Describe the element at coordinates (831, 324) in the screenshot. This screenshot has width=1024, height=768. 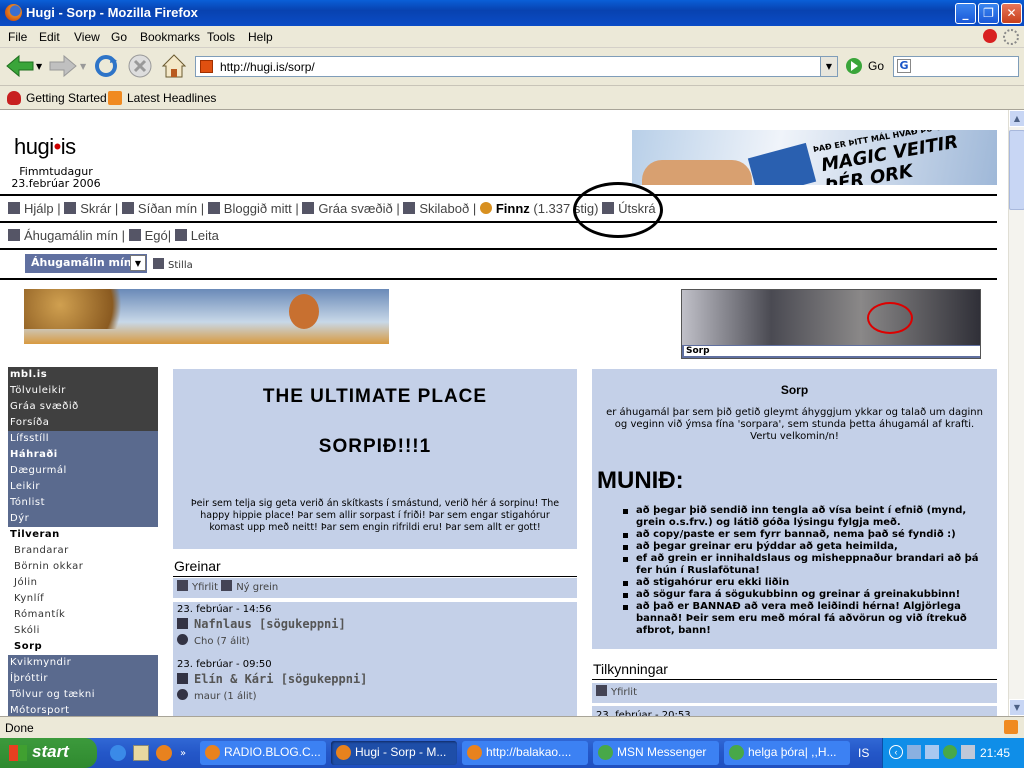
I see `sorp-image-box: Sorp` at that location.